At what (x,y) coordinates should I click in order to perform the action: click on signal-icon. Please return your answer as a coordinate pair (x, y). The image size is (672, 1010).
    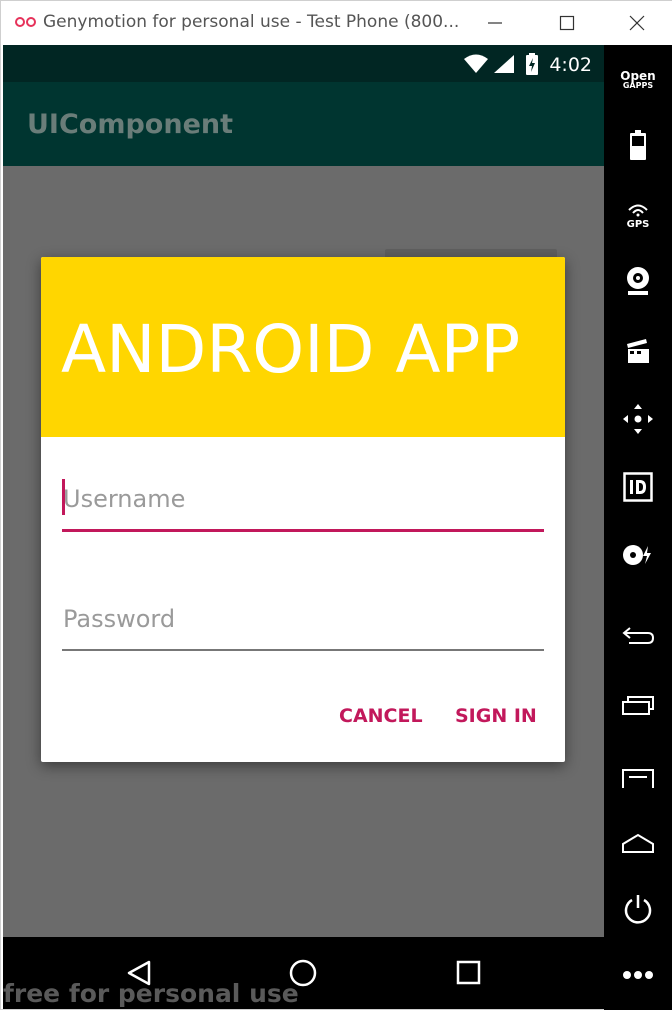
    Looking at the image, I should click on (504, 64).